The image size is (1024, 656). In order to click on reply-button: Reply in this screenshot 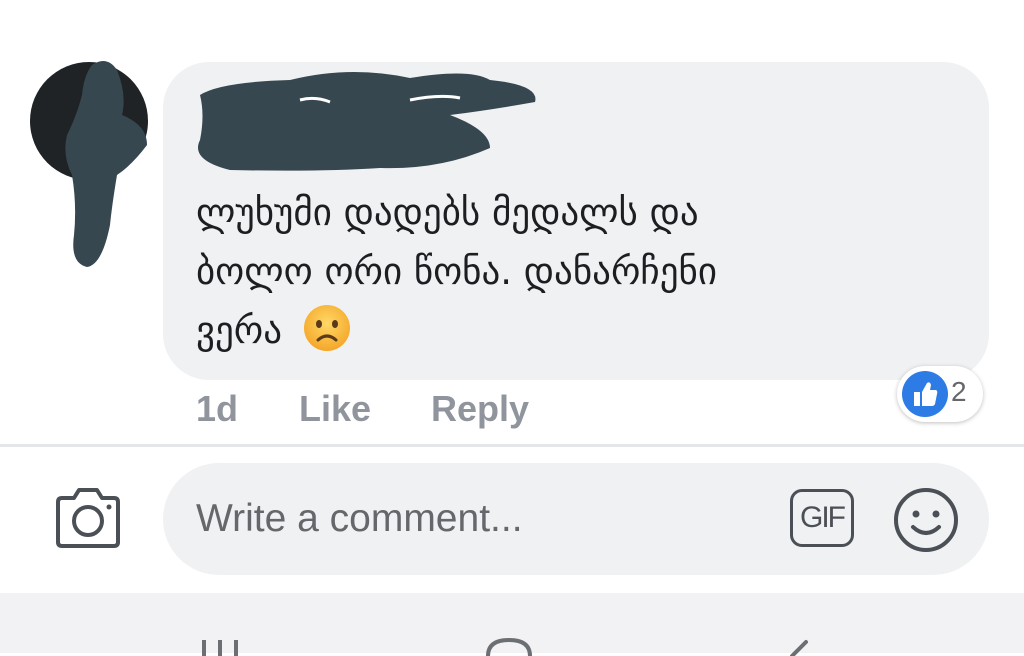, I will do `click(480, 409)`.